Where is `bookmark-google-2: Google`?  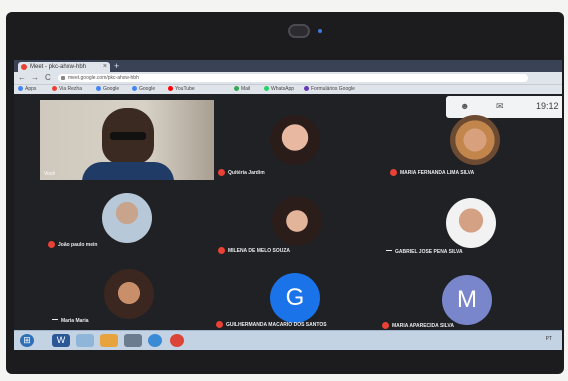
bookmark-google-2: Google is located at coordinates (143, 89).